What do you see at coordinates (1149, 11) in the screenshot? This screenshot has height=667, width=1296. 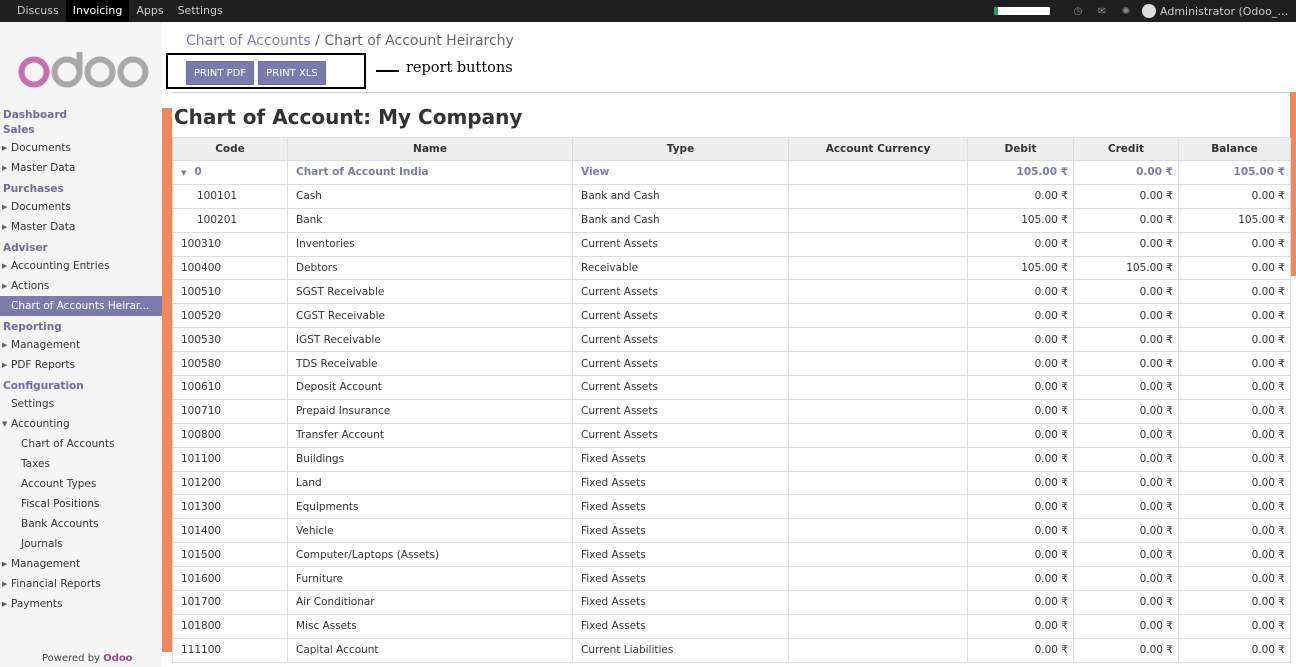 I see `avatar` at bounding box center [1149, 11].